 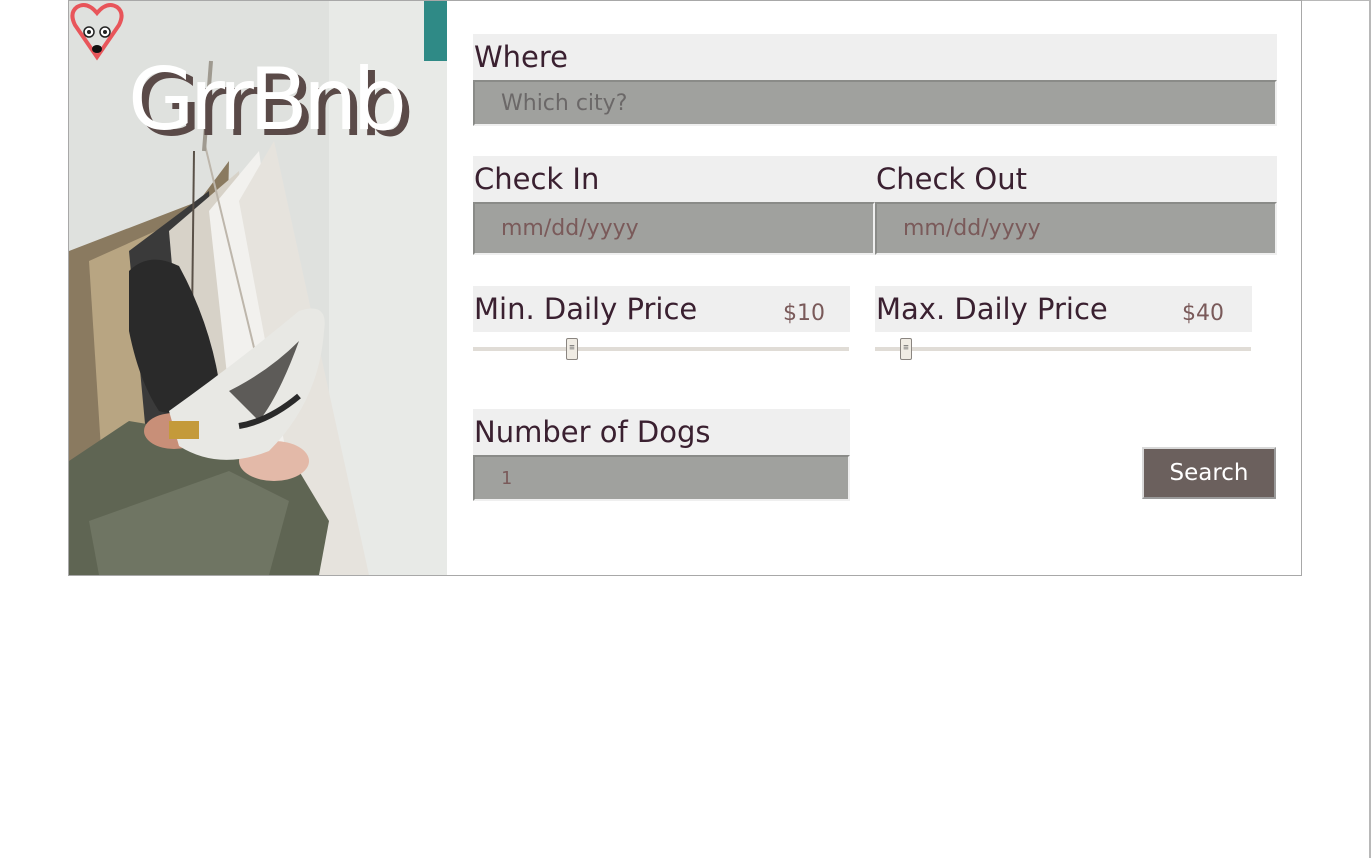 I want to click on check-out-label: Check Out, so click(x=1076, y=179).